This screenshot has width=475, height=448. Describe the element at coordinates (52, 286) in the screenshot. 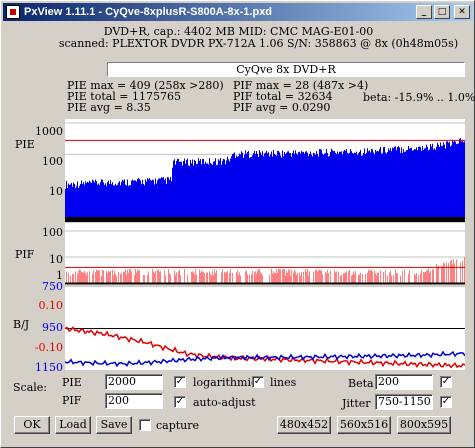

I see `jitter-tick-label: 750` at that location.